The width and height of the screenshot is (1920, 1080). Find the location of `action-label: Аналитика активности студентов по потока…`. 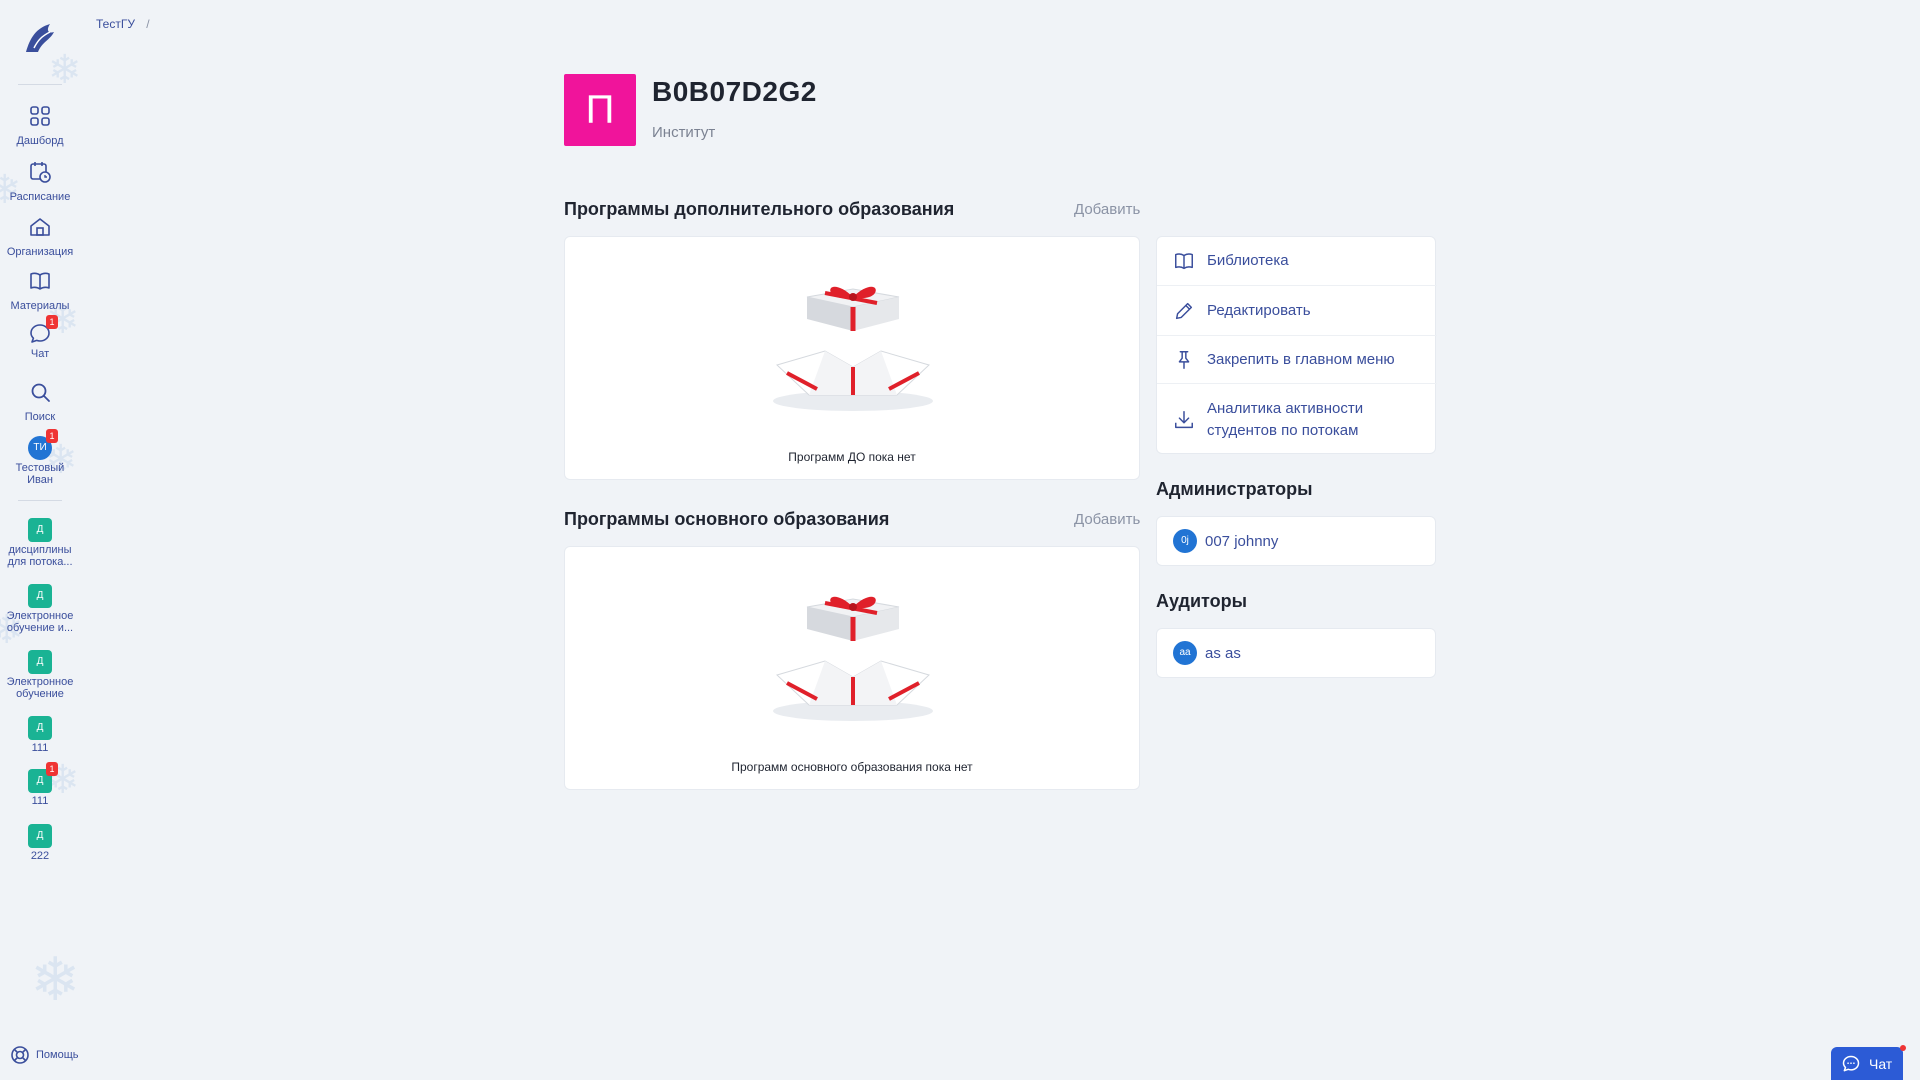

action-label: Аналитика активности студентов по потока… is located at coordinates (1285, 419).